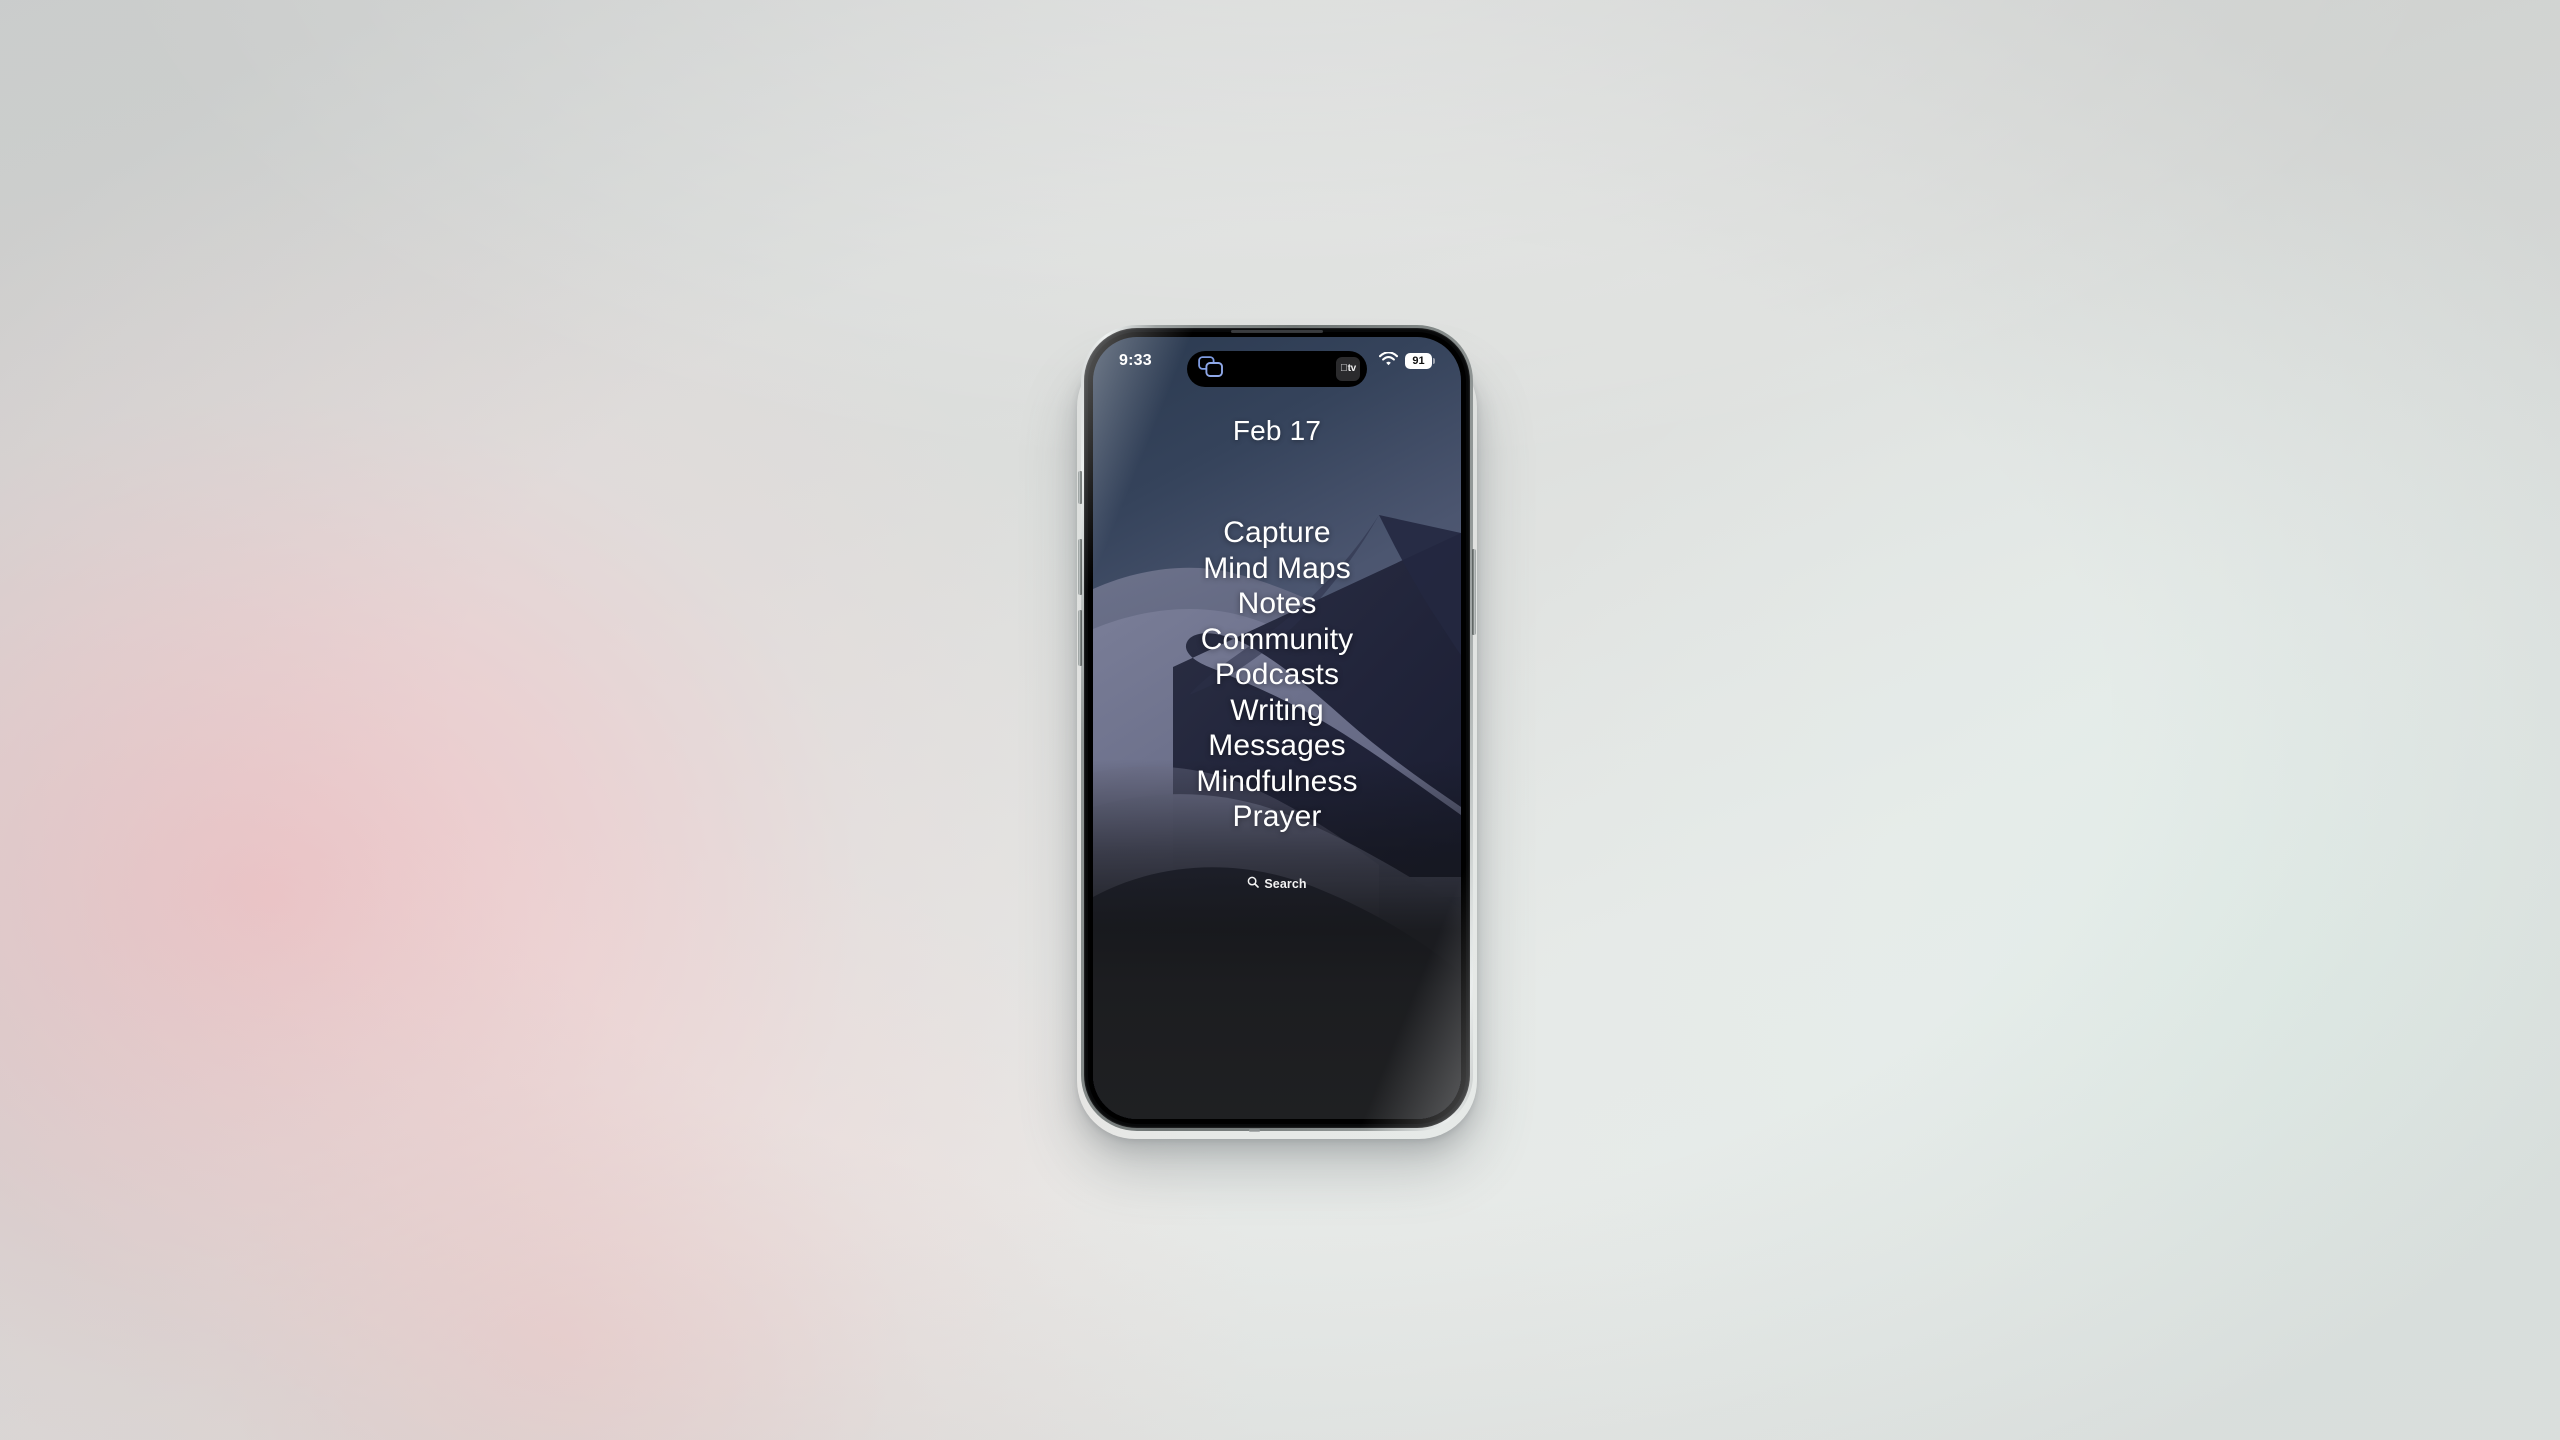  What do you see at coordinates (1277, 331) in the screenshot?
I see `earpiece-speaker` at bounding box center [1277, 331].